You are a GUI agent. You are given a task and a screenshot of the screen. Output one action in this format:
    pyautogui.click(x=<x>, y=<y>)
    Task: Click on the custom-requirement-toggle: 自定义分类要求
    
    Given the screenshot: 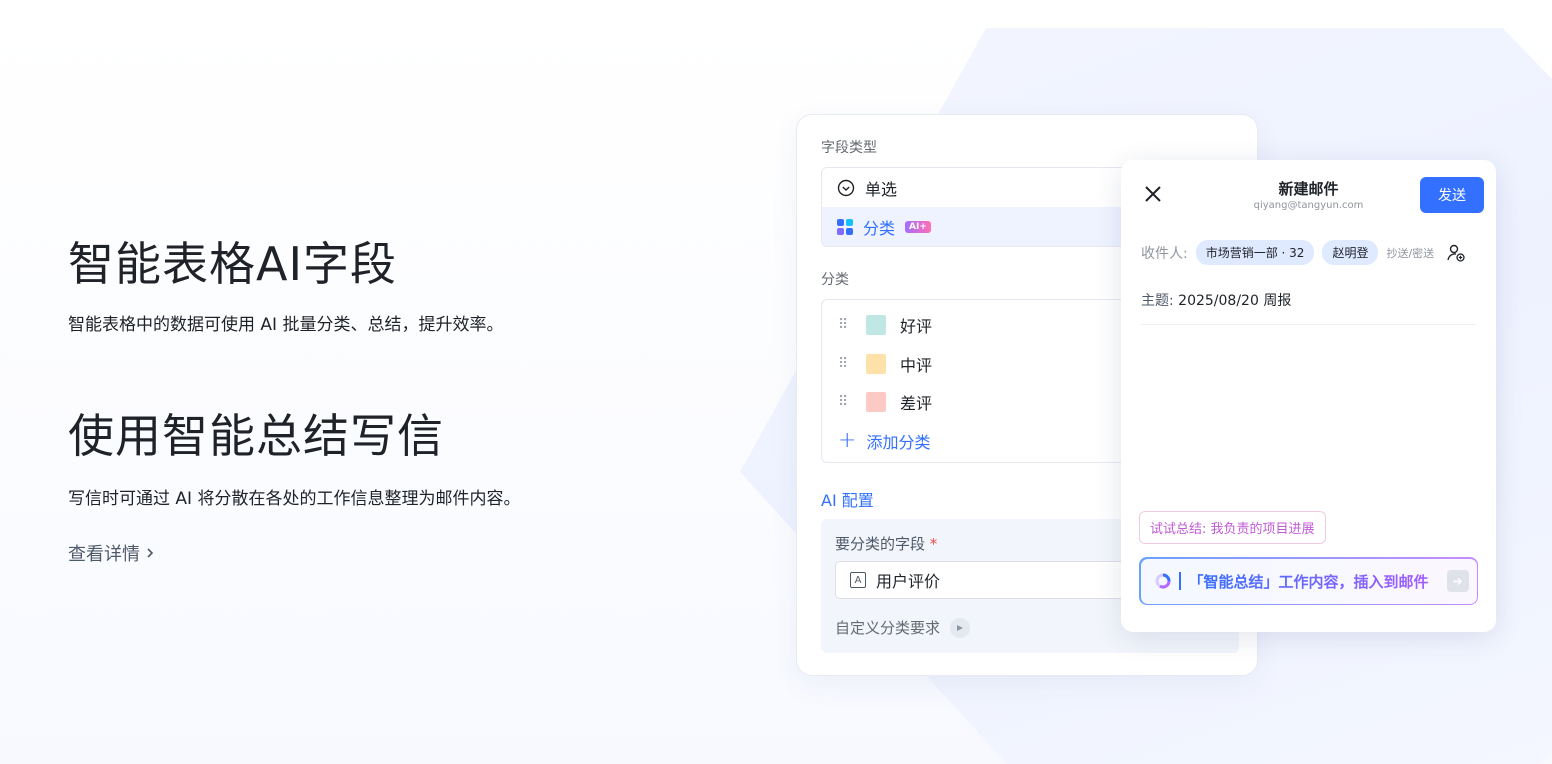 What is the action you would take?
    pyautogui.click(x=903, y=627)
    